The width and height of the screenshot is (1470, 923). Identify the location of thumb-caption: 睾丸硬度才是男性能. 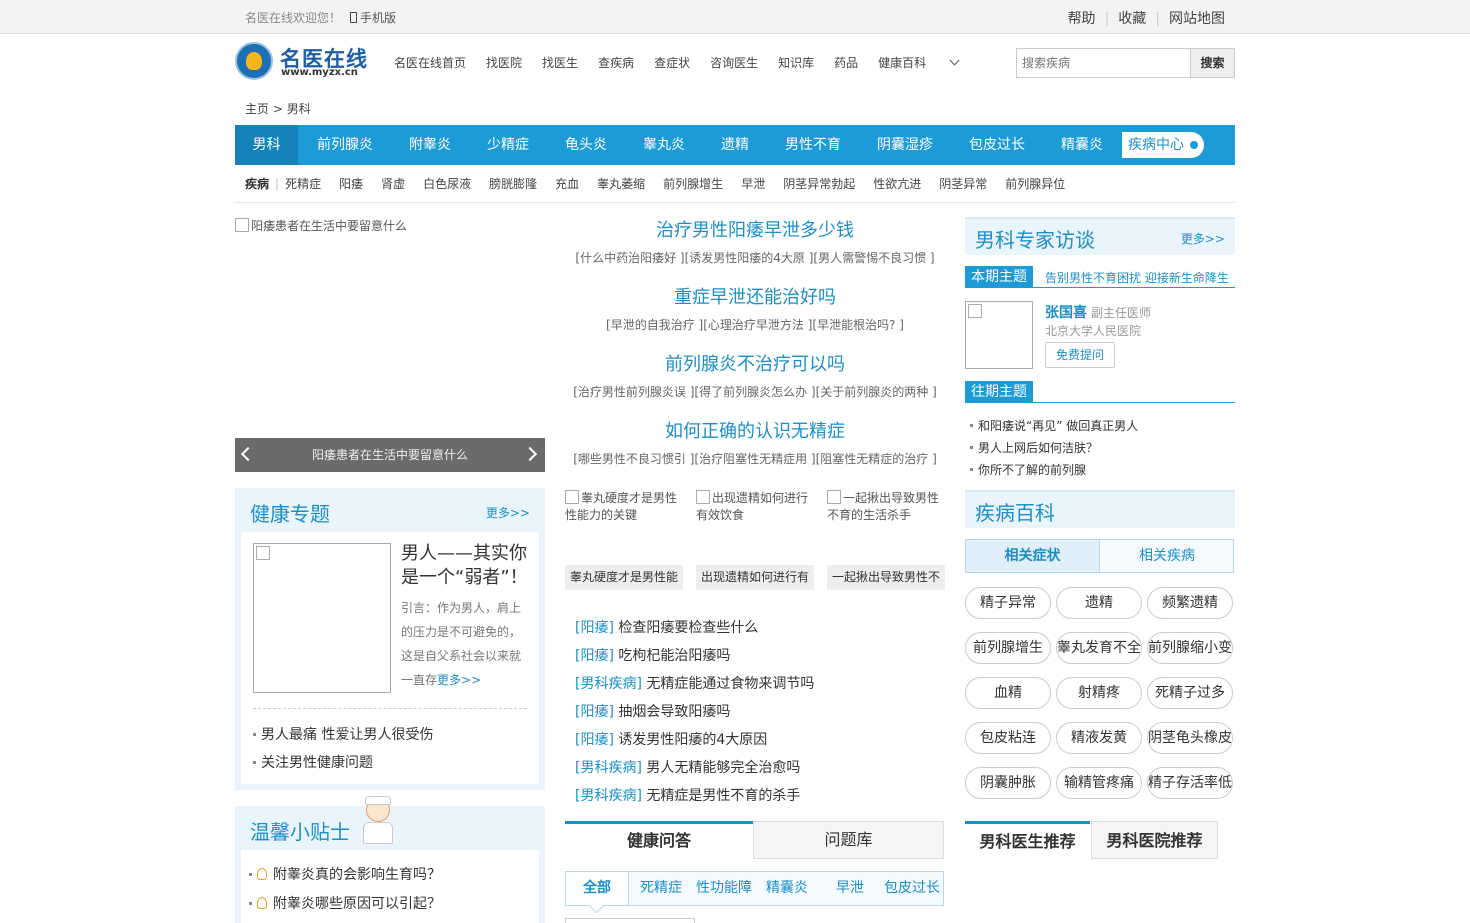
(624, 577).